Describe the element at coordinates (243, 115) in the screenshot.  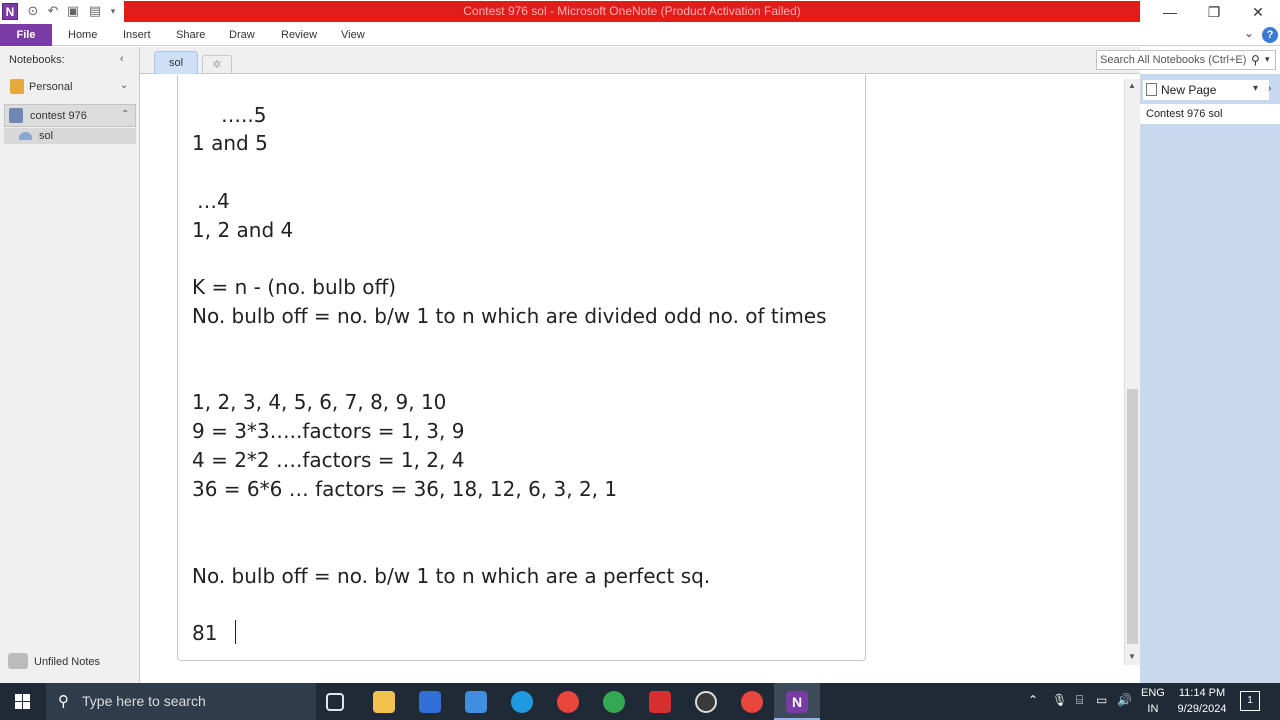
I see `note-line: …..5` at that location.